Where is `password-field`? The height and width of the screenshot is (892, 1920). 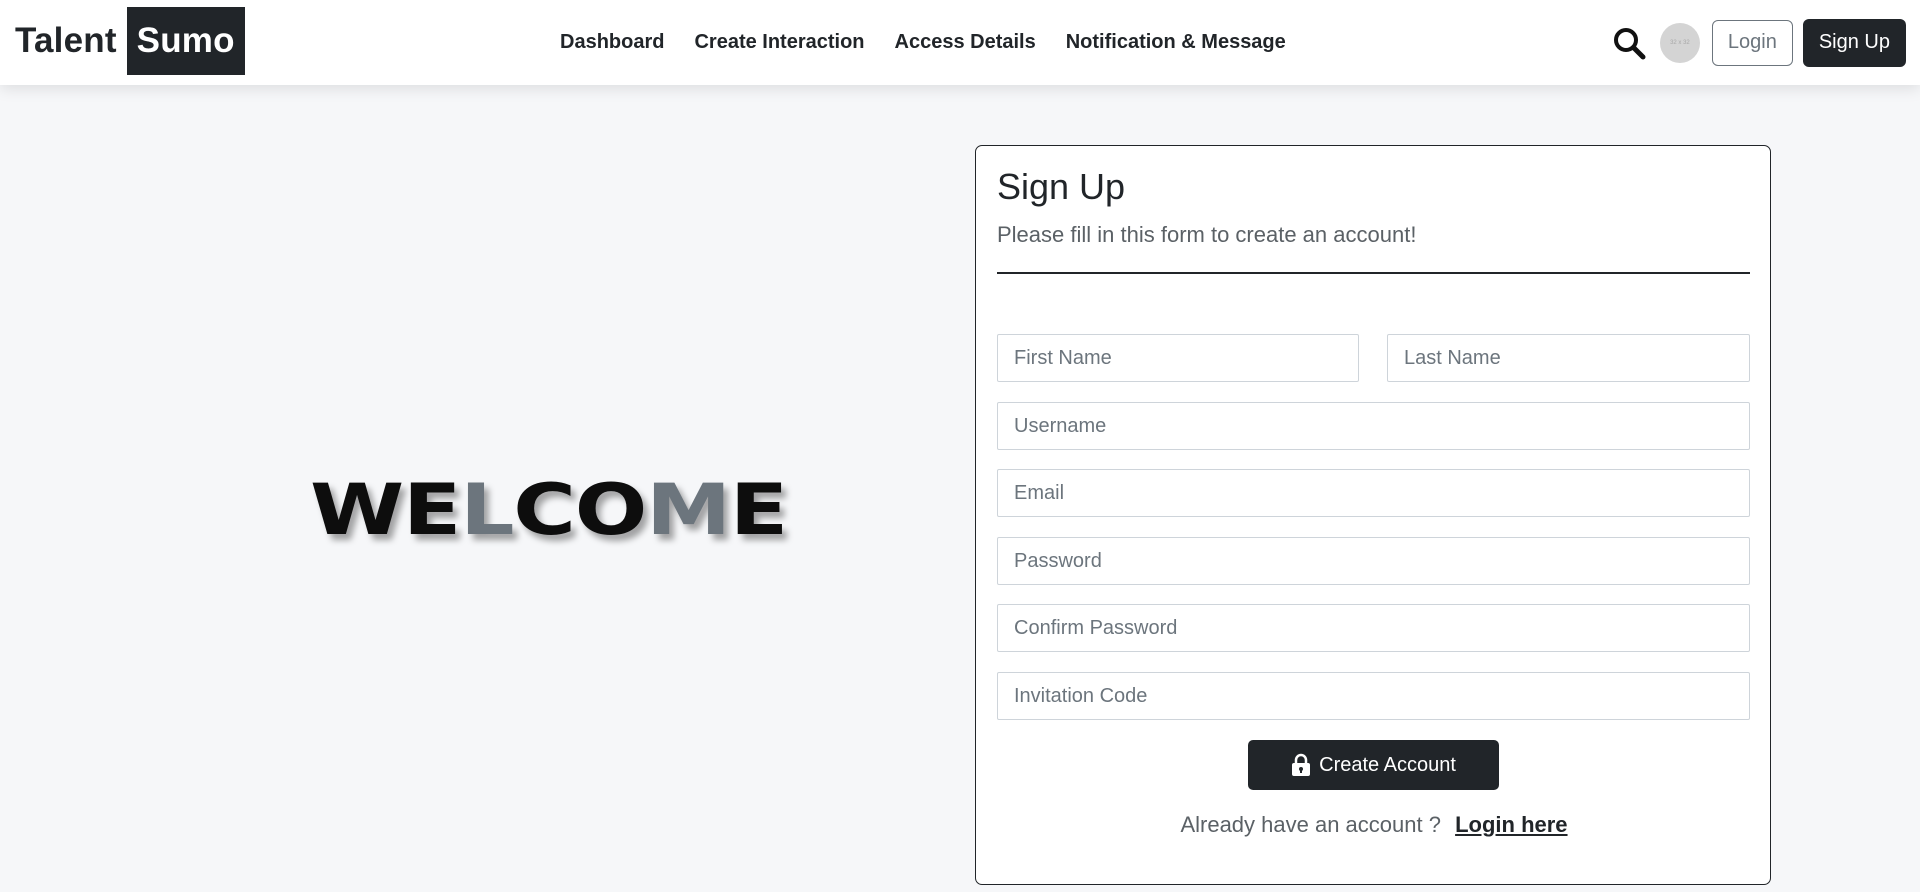
password-field is located at coordinates (1373, 561).